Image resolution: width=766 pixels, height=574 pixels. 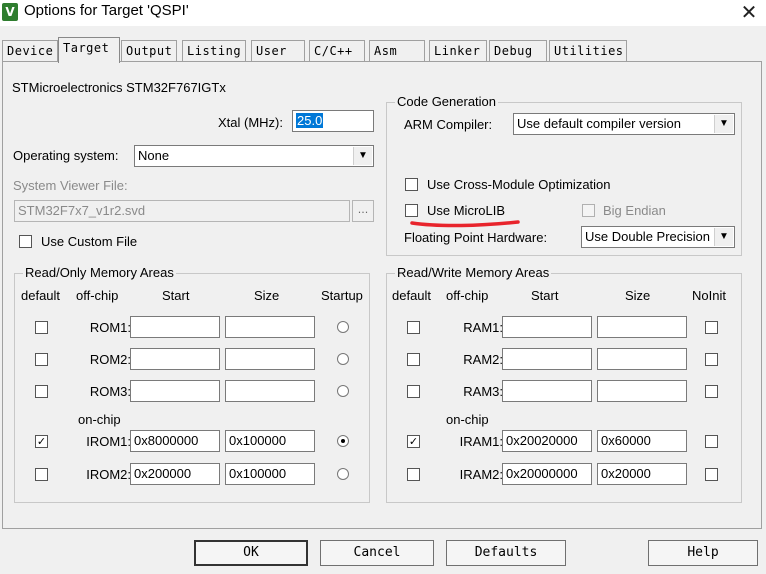 I want to click on rom-row-label: ROM2:, so click(x=110, y=359).